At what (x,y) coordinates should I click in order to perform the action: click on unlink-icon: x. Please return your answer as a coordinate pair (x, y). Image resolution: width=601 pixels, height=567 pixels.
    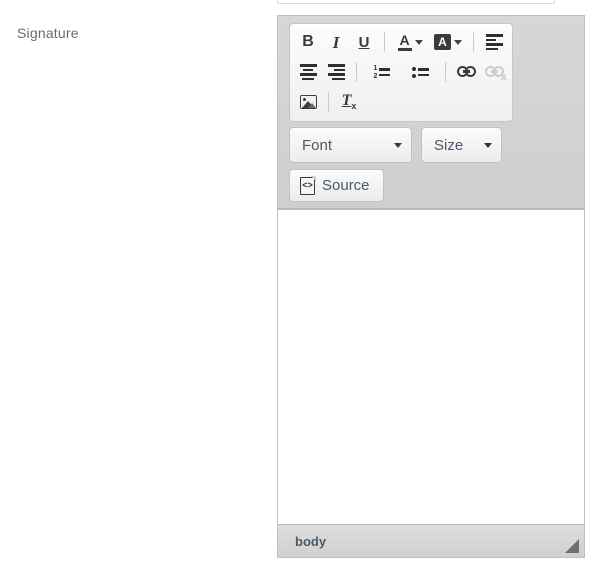
    Looking at the image, I should click on (495, 74).